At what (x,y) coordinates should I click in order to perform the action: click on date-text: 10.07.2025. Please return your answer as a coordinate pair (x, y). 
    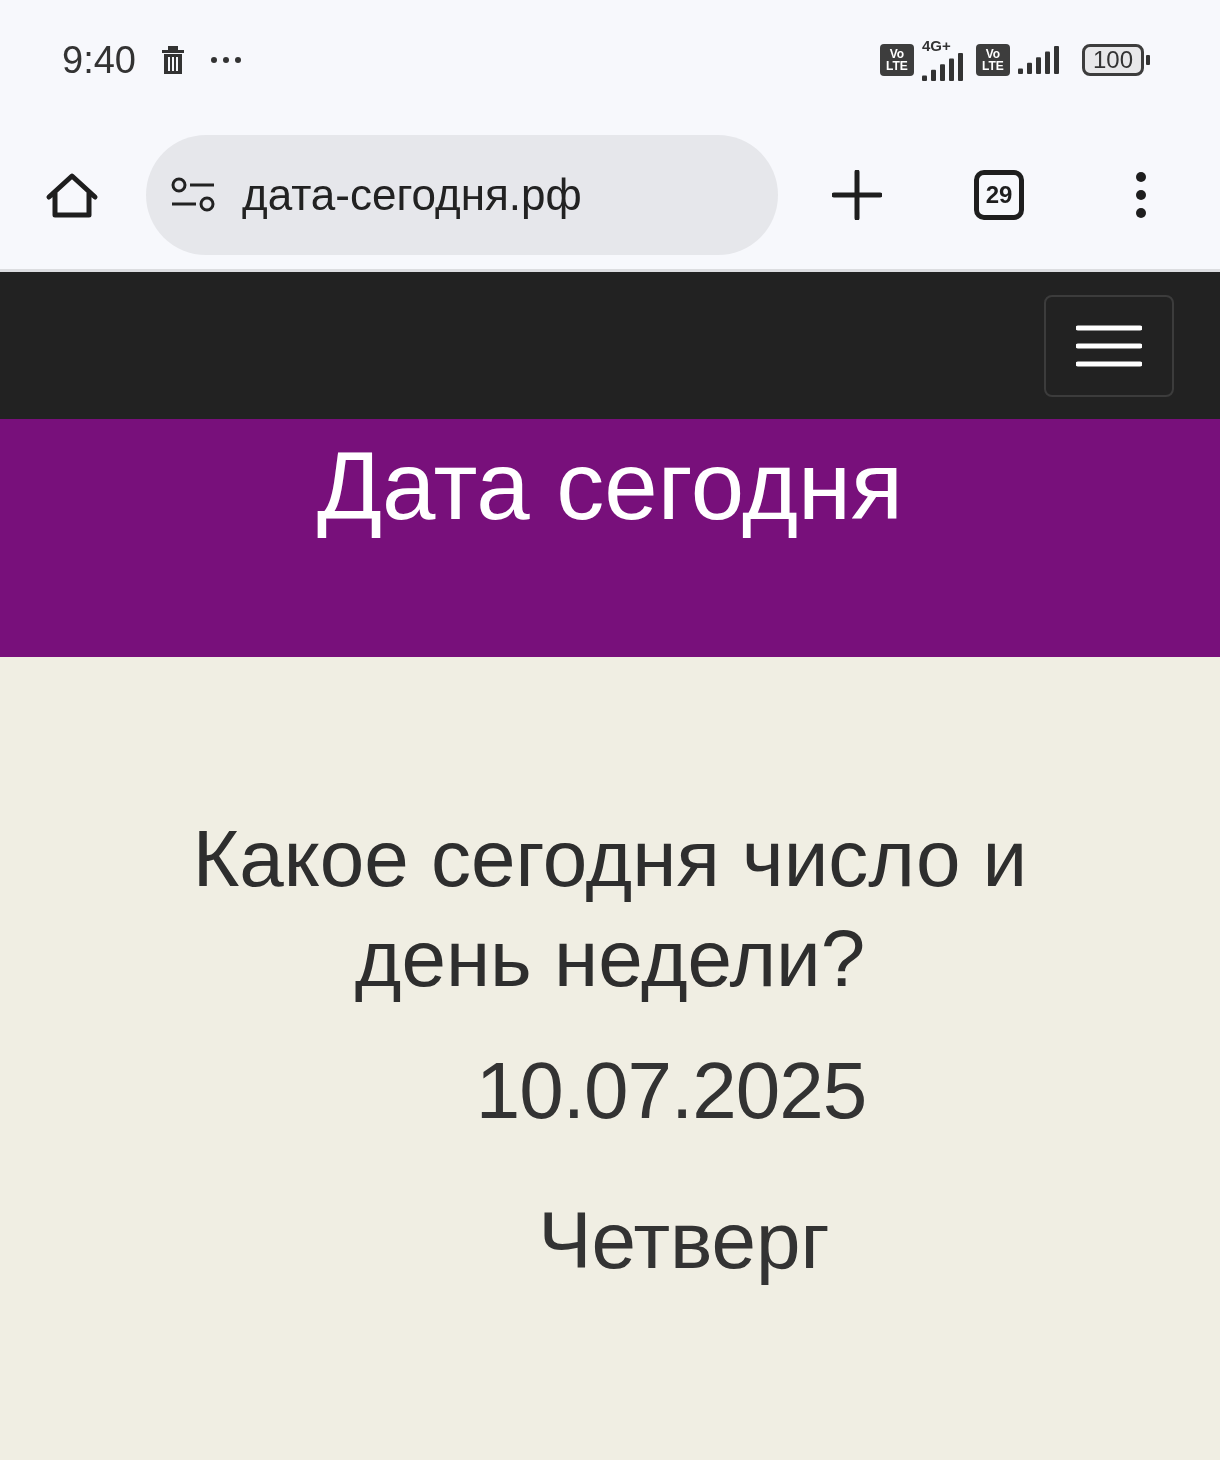
    Looking at the image, I should click on (671, 1091).